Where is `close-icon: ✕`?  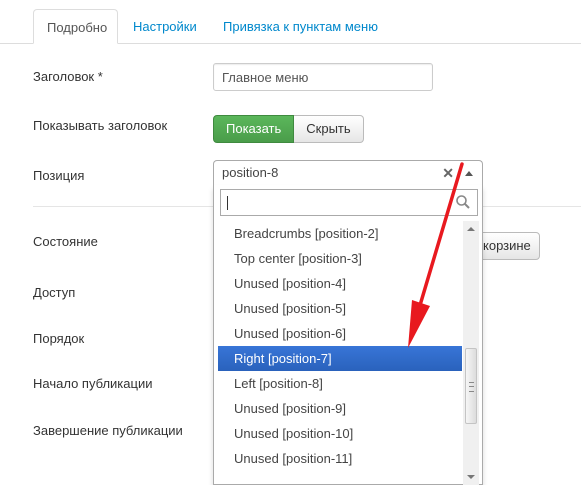
close-icon: ✕ is located at coordinates (448, 173).